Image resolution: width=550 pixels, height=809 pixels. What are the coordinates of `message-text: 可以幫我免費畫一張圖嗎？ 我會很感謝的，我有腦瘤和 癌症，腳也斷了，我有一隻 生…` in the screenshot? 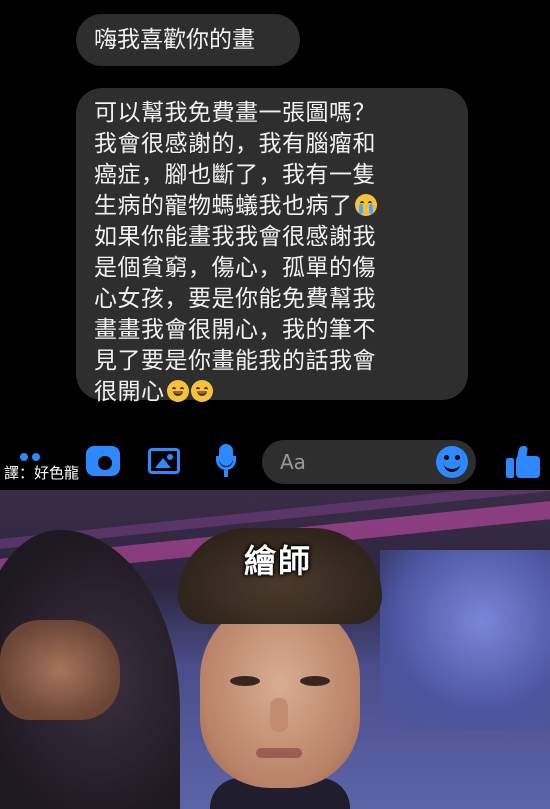 It's located at (235, 159).